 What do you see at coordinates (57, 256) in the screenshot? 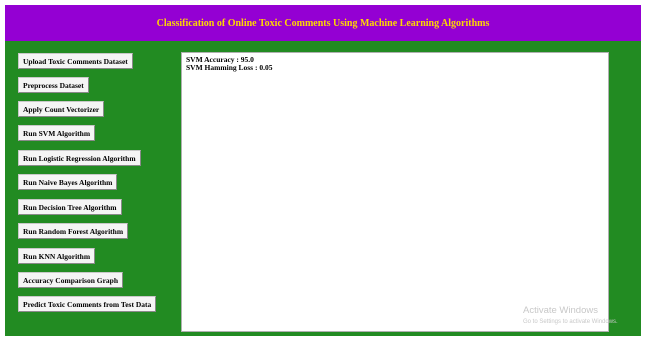
I see `run-knn-button: Run KNN Algorithm` at bounding box center [57, 256].